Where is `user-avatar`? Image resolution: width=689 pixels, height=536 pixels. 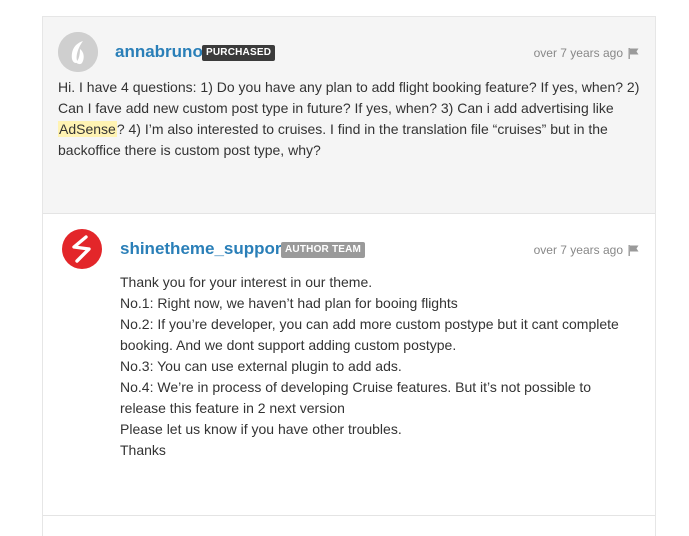
user-avatar is located at coordinates (78, 52).